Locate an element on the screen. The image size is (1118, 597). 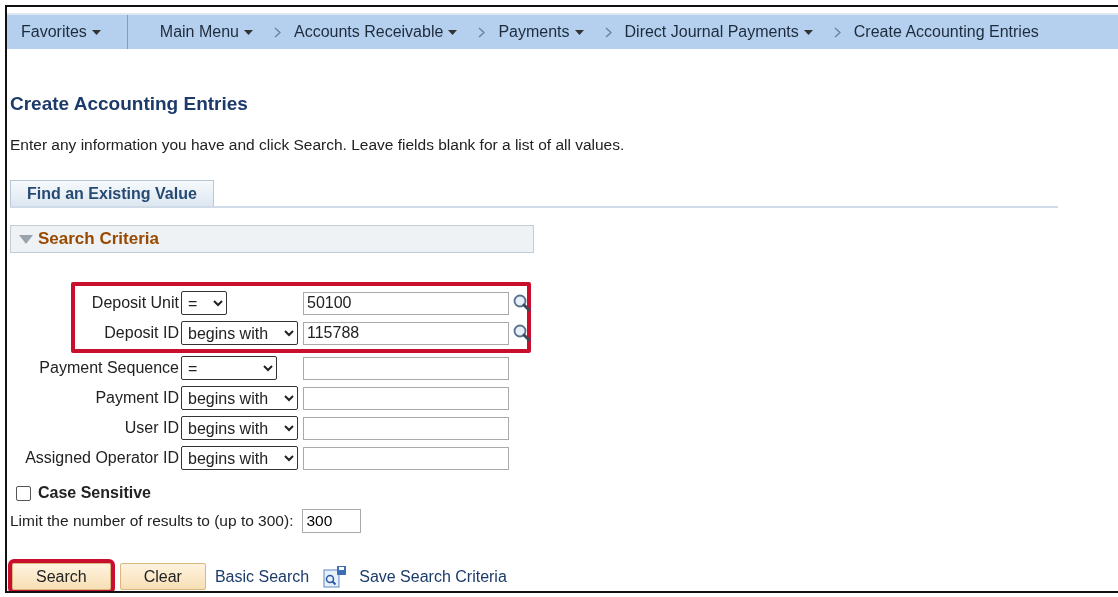
breadcrumb-item: Accounts Receivable is located at coordinates (375, 32).